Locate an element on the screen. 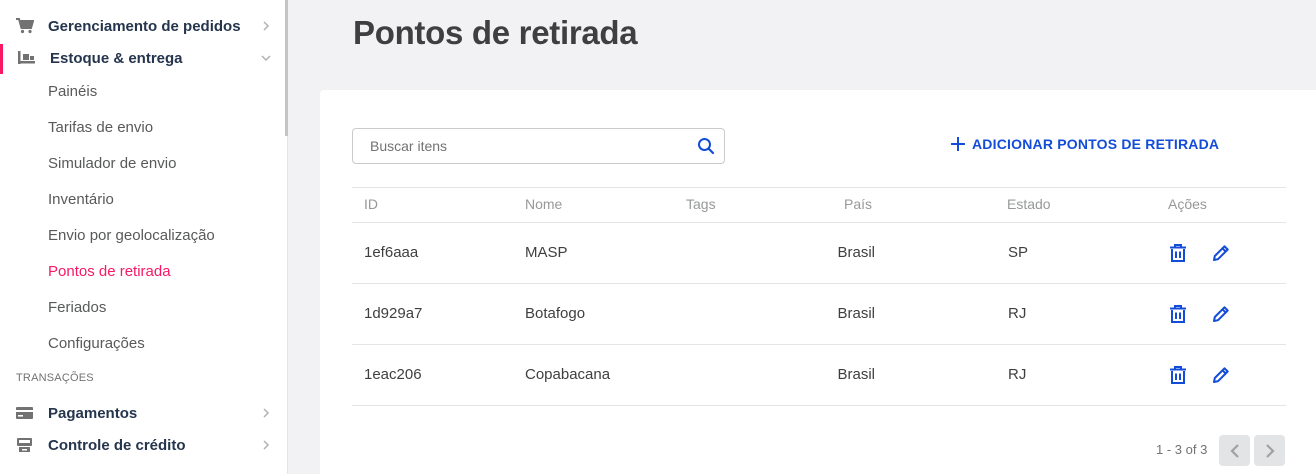 This screenshot has width=1316, height=474. submenu-item-inventory: Inventário is located at coordinates (81, 200).